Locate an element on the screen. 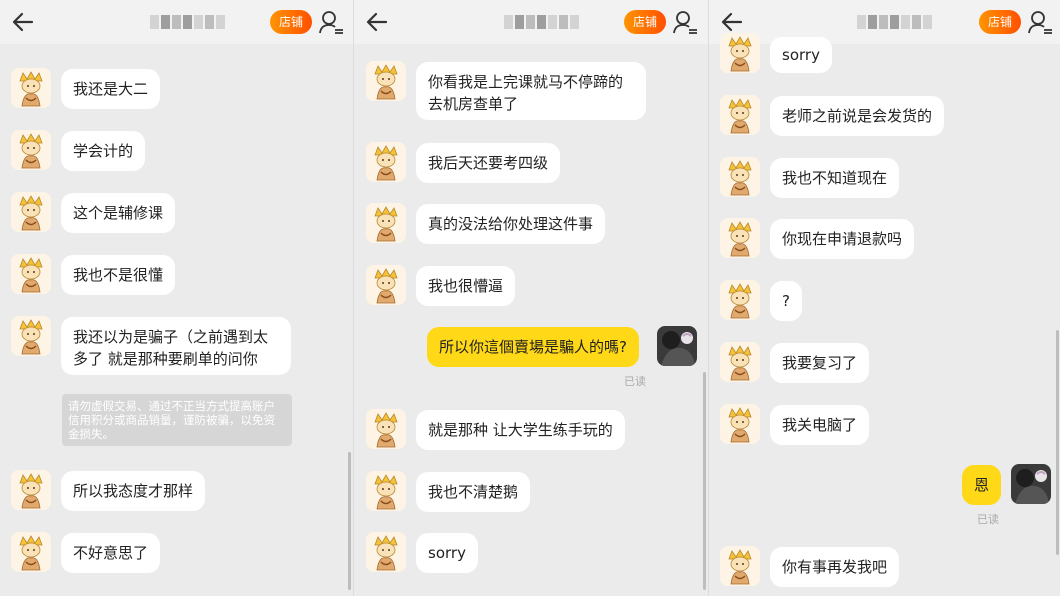  message-bubble: 我也不知道现在 is located at coordinates (835, 178).